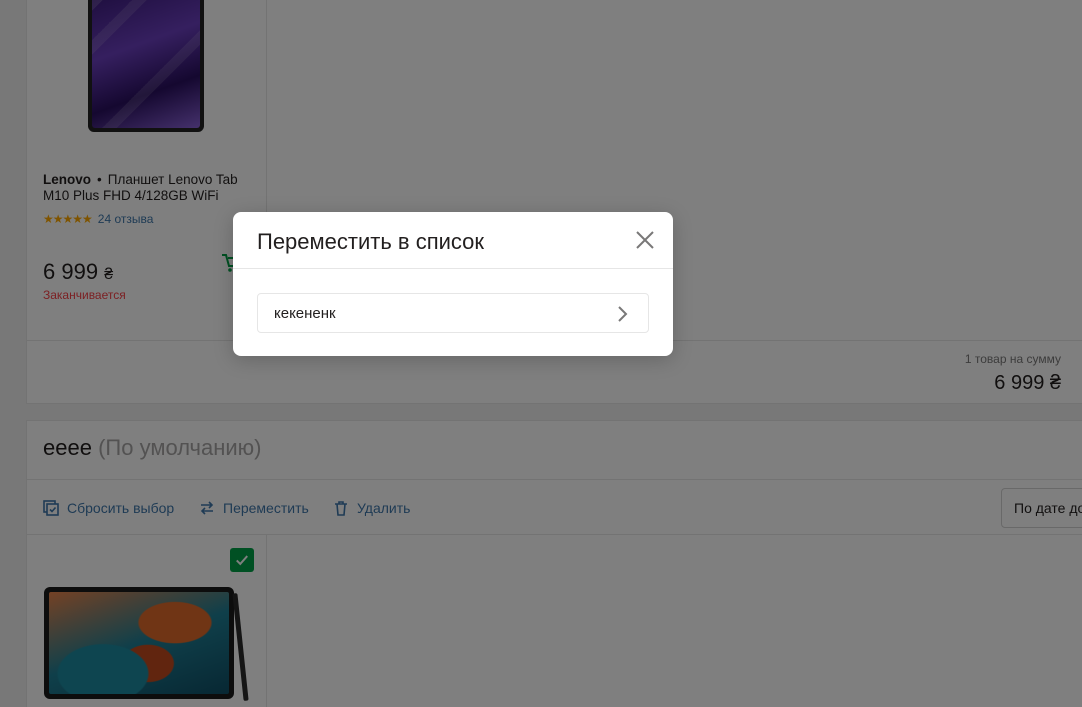  Describe the element at coordinates (623, 314) in the screenshot. I see `chevron-right-icon` at that location.